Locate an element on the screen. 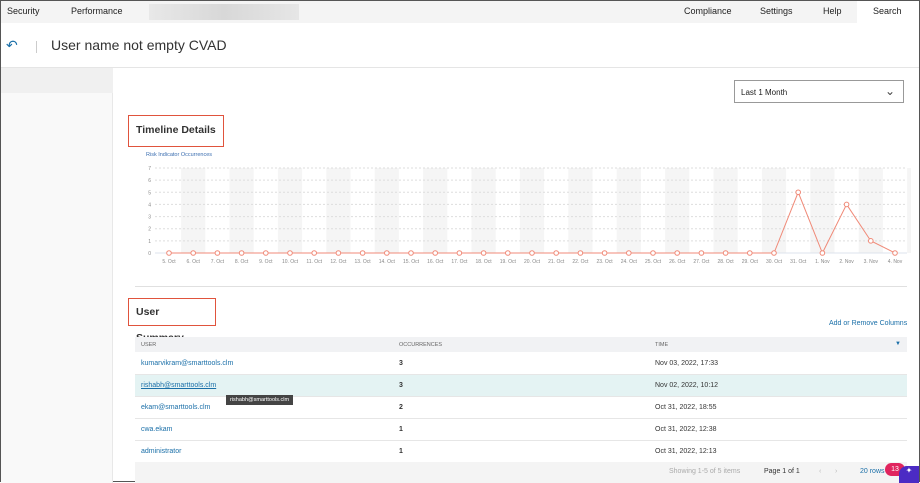  rows-per-page-select: 20 rows is located at coordinates (872, 471).